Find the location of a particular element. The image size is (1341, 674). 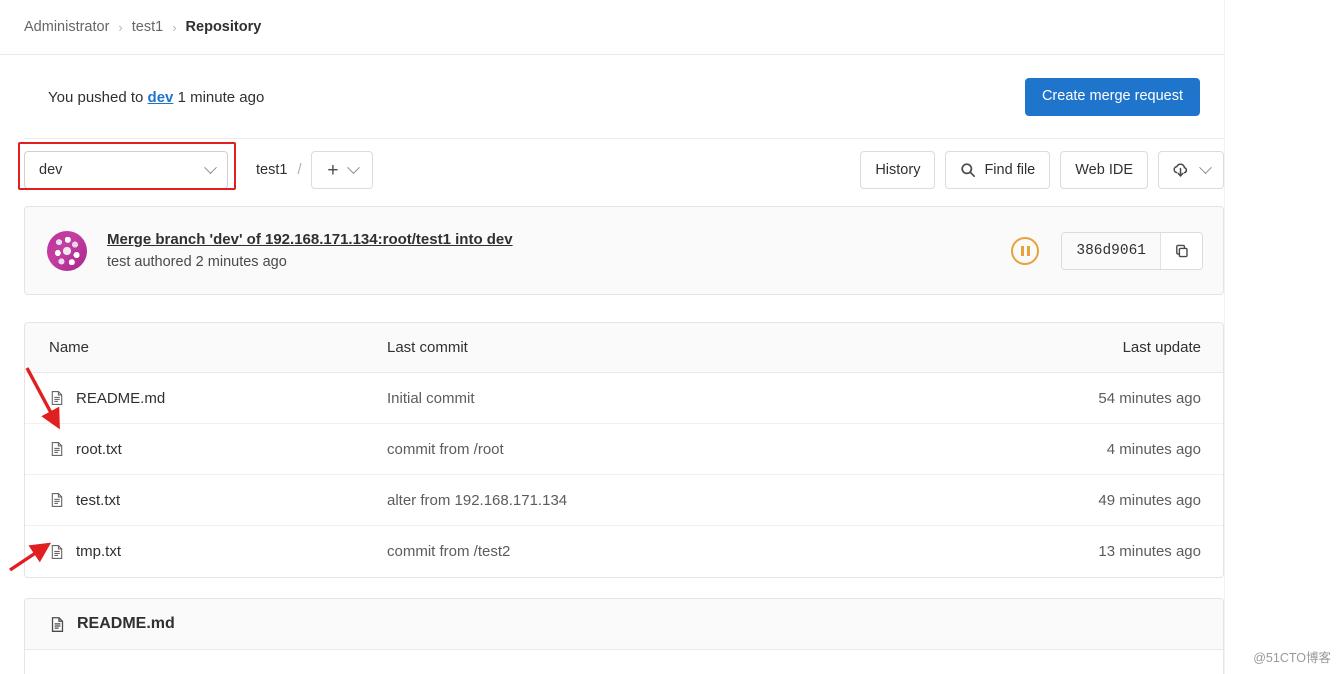

avatar is located at coordinates (67, 250).